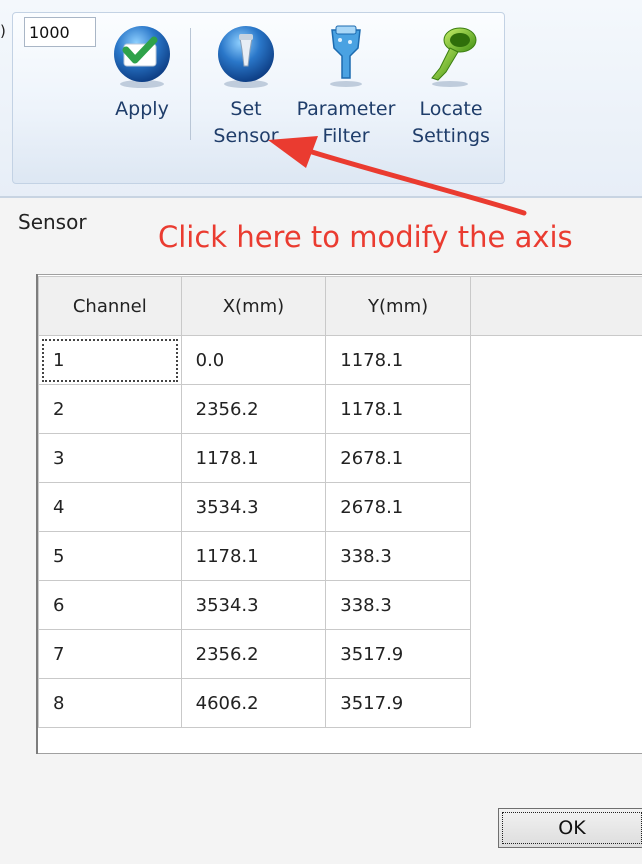 The image size is (642, 864). I want to click on annotation-text: Click here to modify the axis, so click(365, 237).